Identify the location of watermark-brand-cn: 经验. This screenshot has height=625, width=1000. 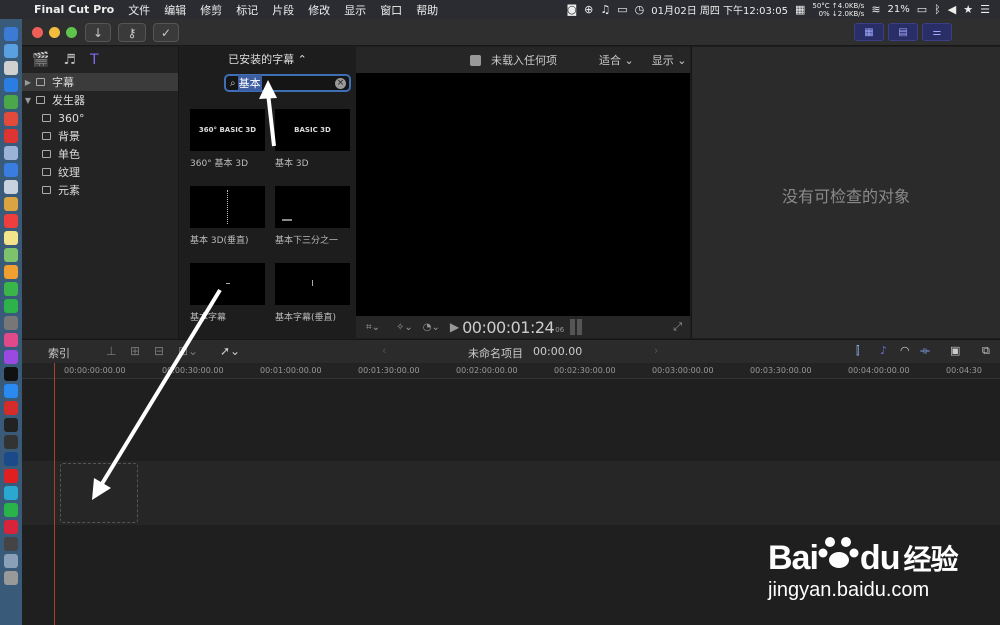
(930, 559).